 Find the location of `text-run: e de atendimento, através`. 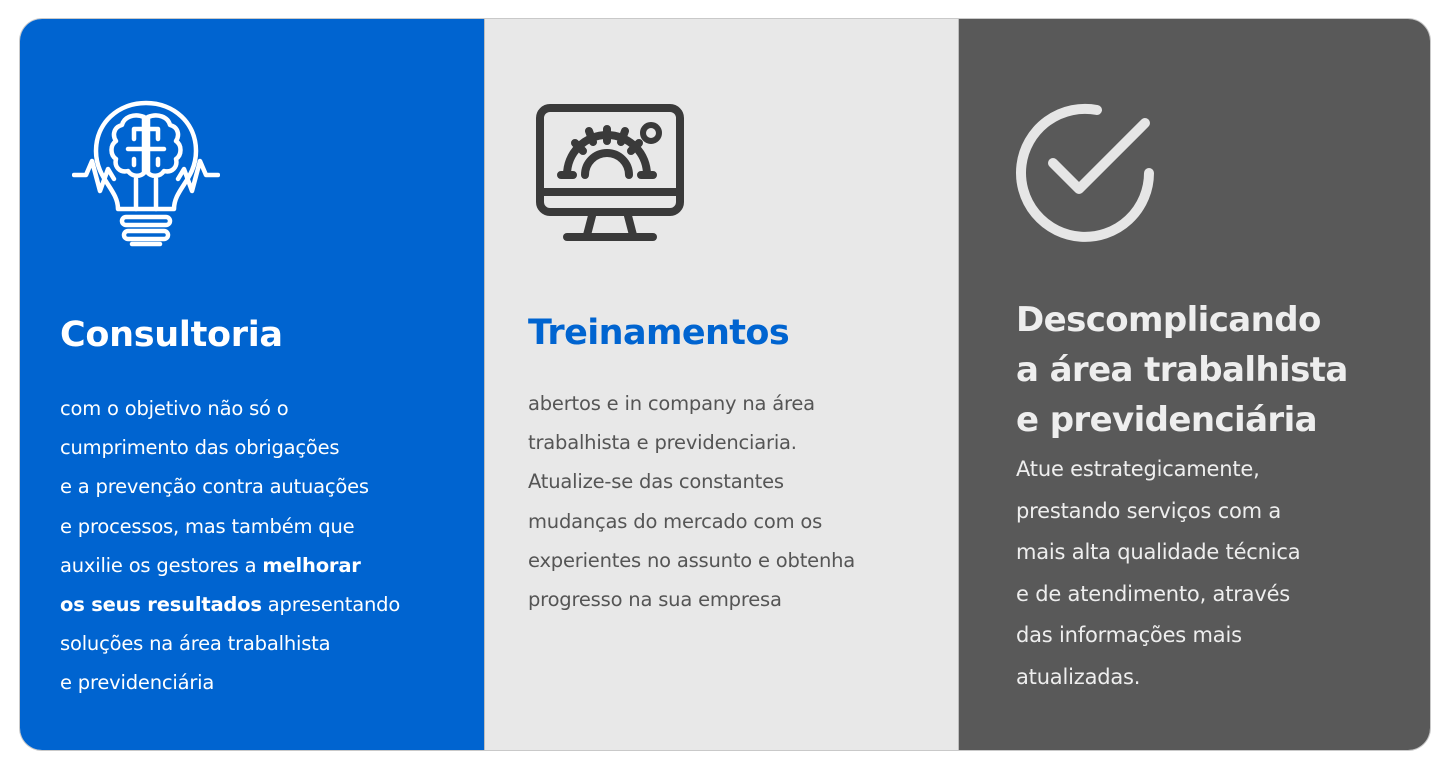

text-run: e de atendimento, através is located at coordinates (1153, 593).